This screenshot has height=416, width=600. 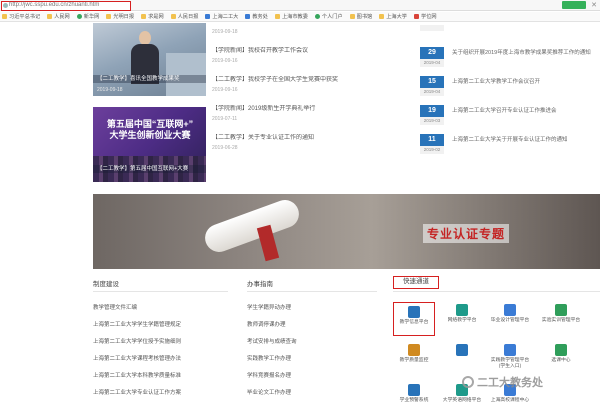 I want to click on image-news-2: 第五届中国“互联网+” 大学生创新创业大赛 【二工教学】第五届中国互联网+大赛, so click(x=149, y=144).